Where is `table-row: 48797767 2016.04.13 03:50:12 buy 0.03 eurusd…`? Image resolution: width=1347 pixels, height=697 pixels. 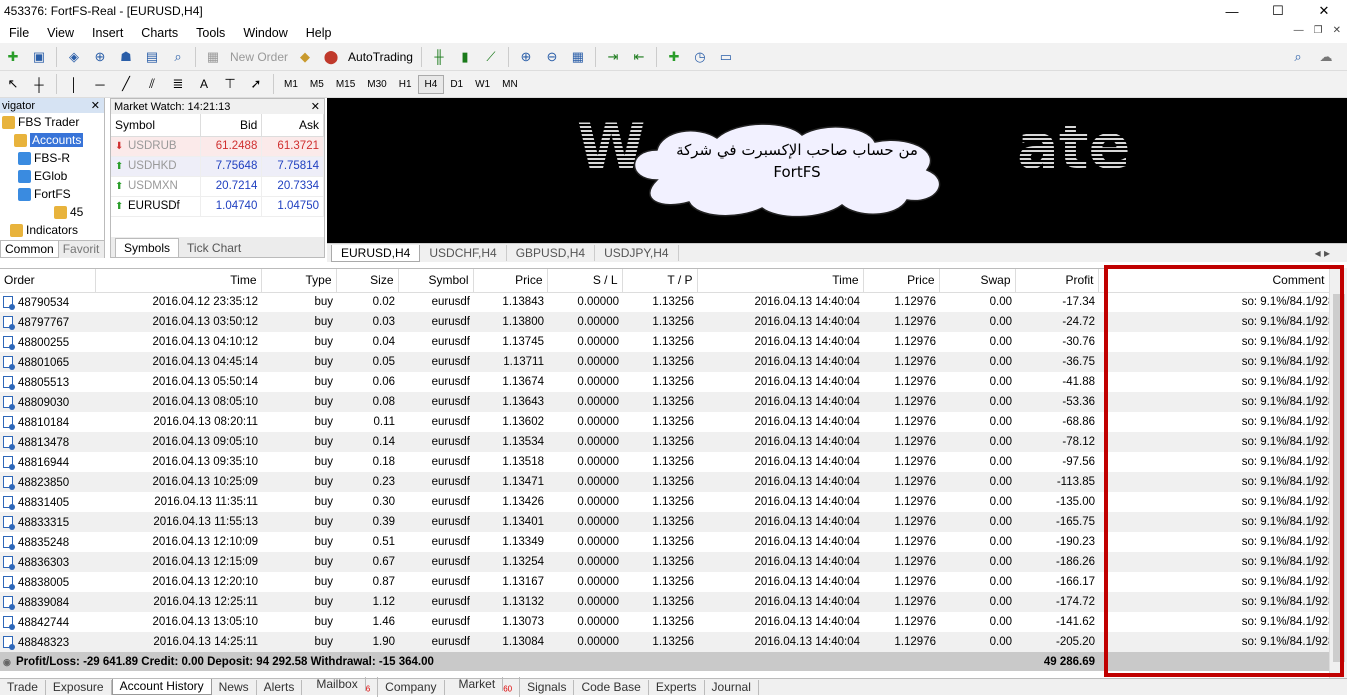 table-row: 48797767 2016.04.13 03:50:12 buy 0.03 eurusd… is located at coordinates (673, 322).